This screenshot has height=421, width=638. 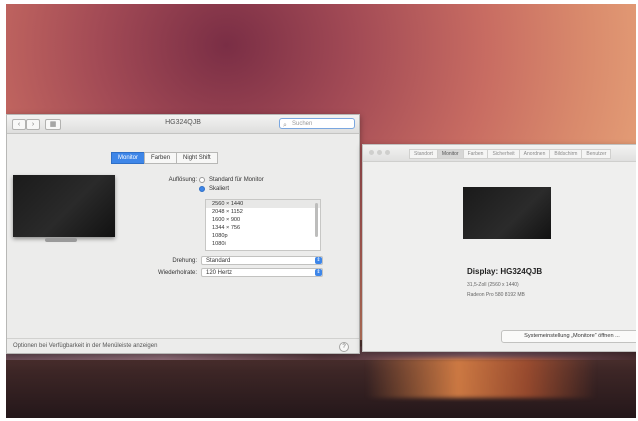 I want to click on display-title: Display: HG324QJB, so click(x=505, y=271).